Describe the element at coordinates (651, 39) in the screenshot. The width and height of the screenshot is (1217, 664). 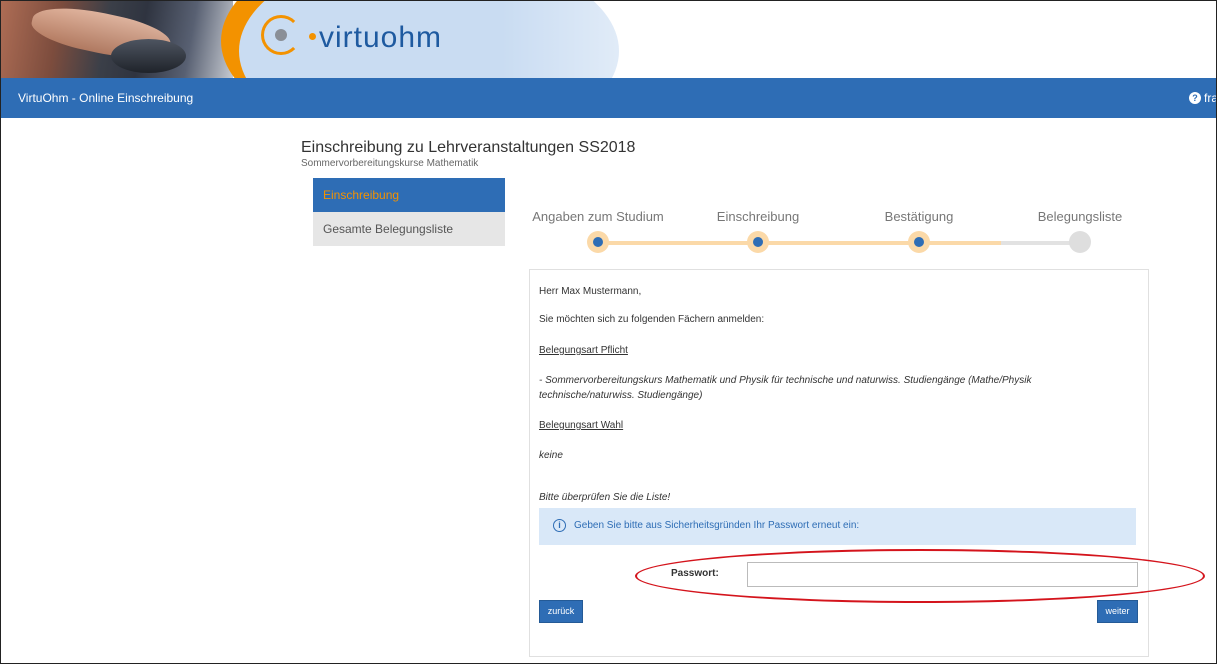
I see `banner-fade` at that location.